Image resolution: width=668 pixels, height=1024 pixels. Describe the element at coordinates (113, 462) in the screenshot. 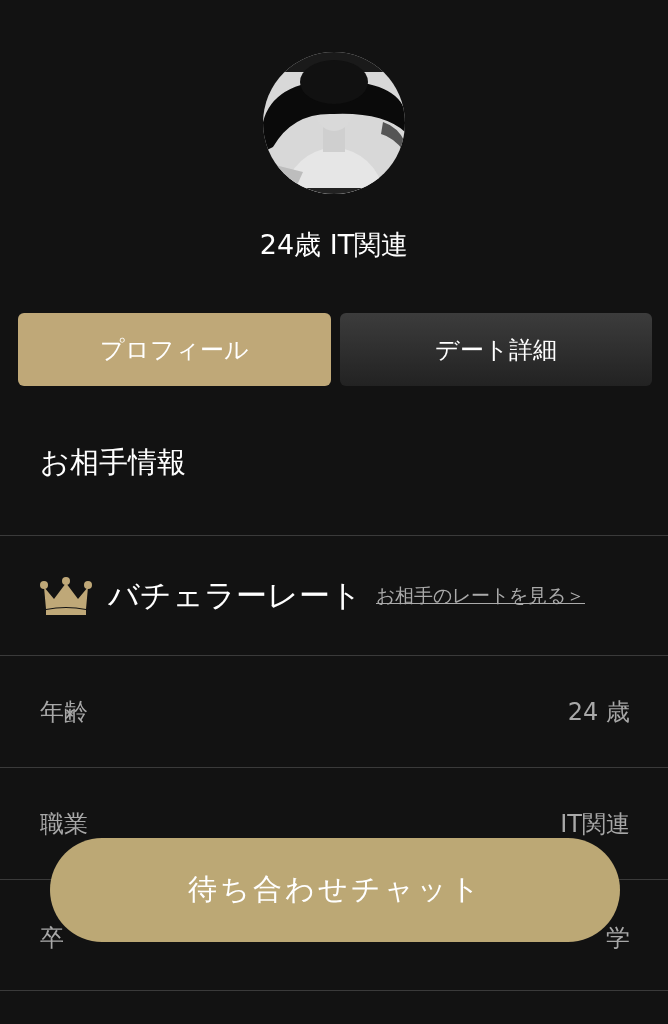

I see `section-title: お相手情報` at that location.